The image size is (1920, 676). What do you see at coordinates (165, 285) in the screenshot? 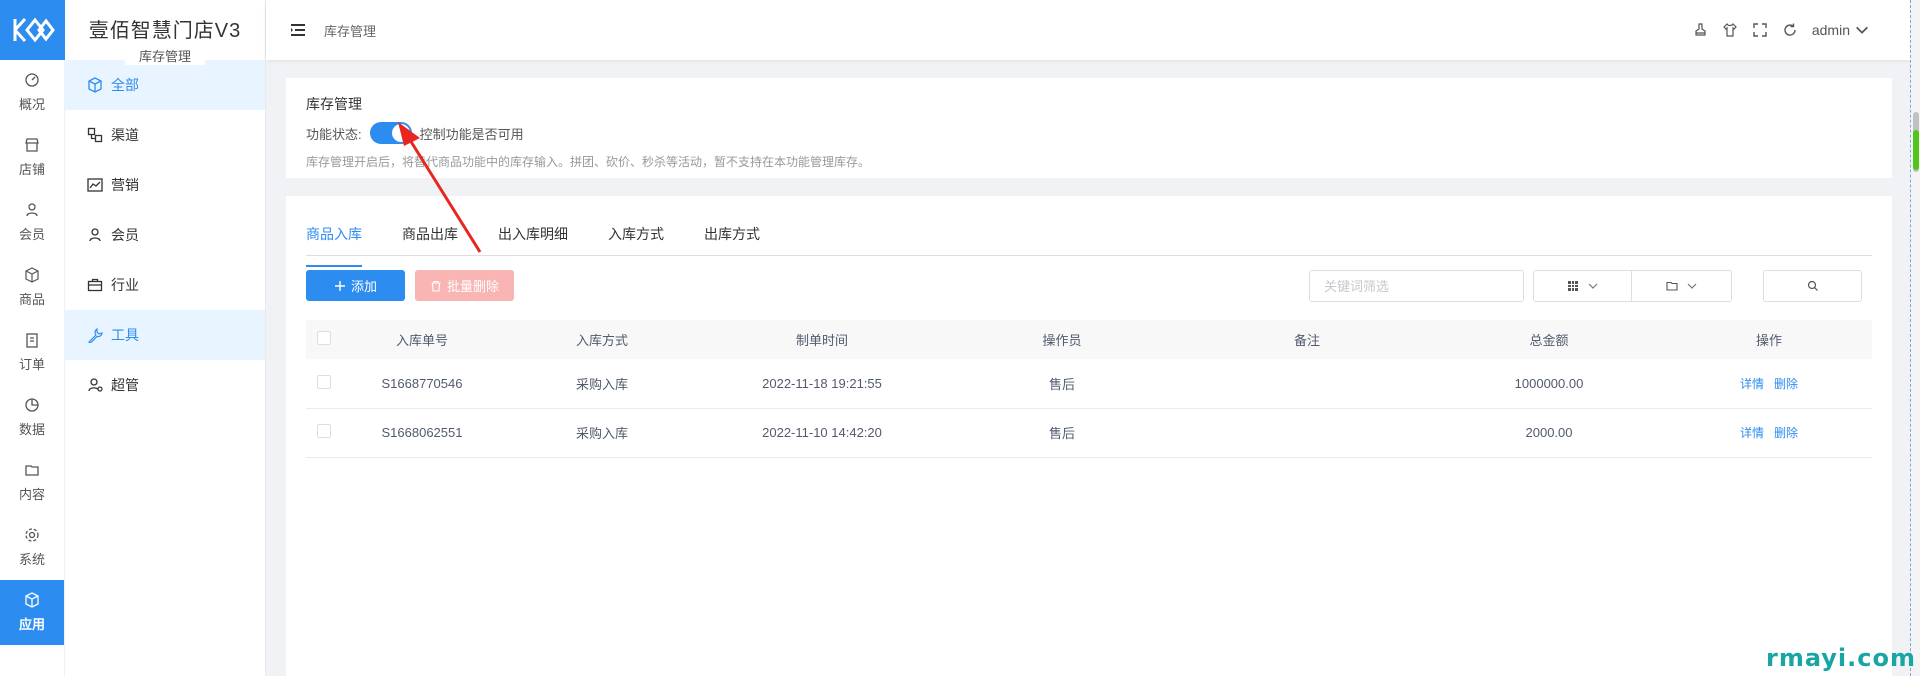
I see `sub-item-industry: 行业` at bounding box center [165, 285].